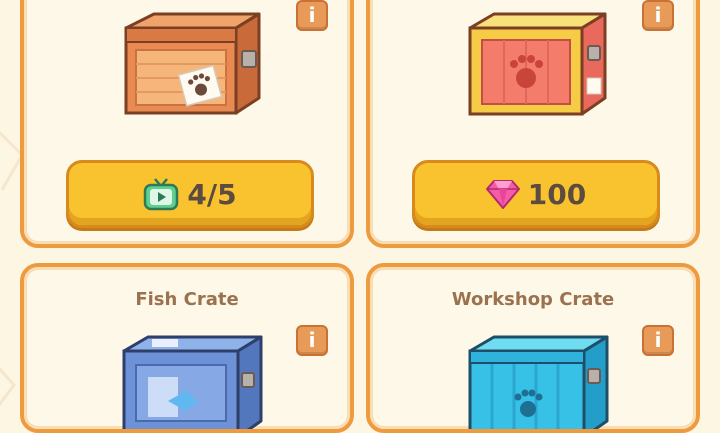  I want to click on paw-crate-image, so click(537, 64).